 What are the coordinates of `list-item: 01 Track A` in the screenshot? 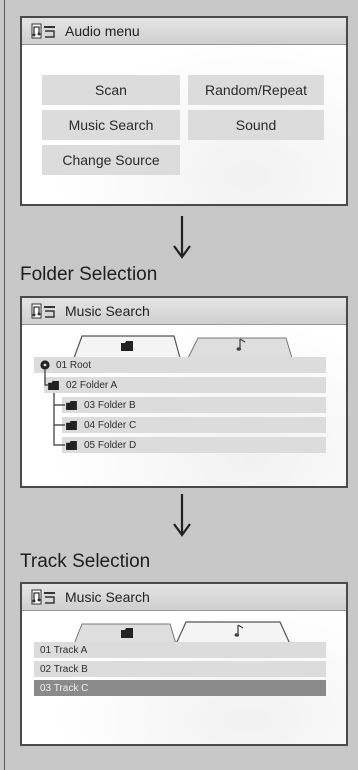 It's located at (180, 650).